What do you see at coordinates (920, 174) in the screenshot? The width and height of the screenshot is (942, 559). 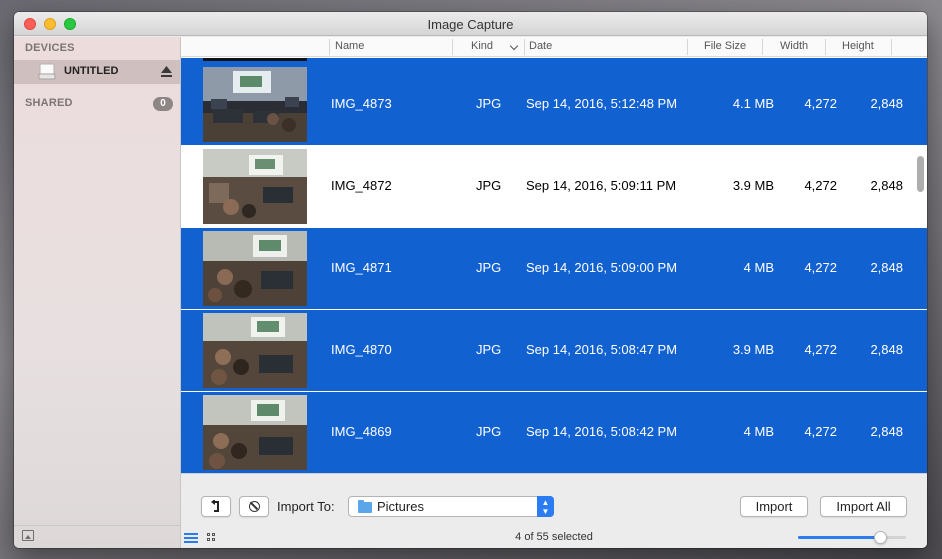 I see `vertical-scrollbar` at bounding box center [920, 174].